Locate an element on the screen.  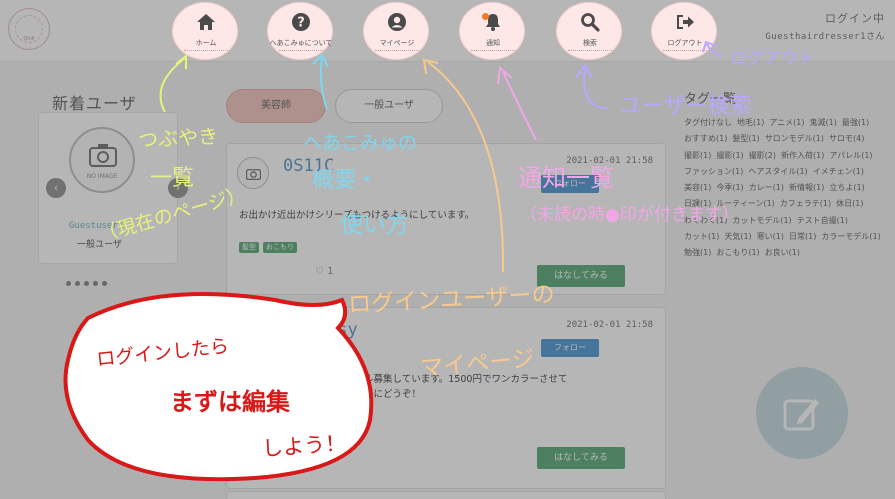
annotation-logout: ログアウト is located at coordinates (772, 59).